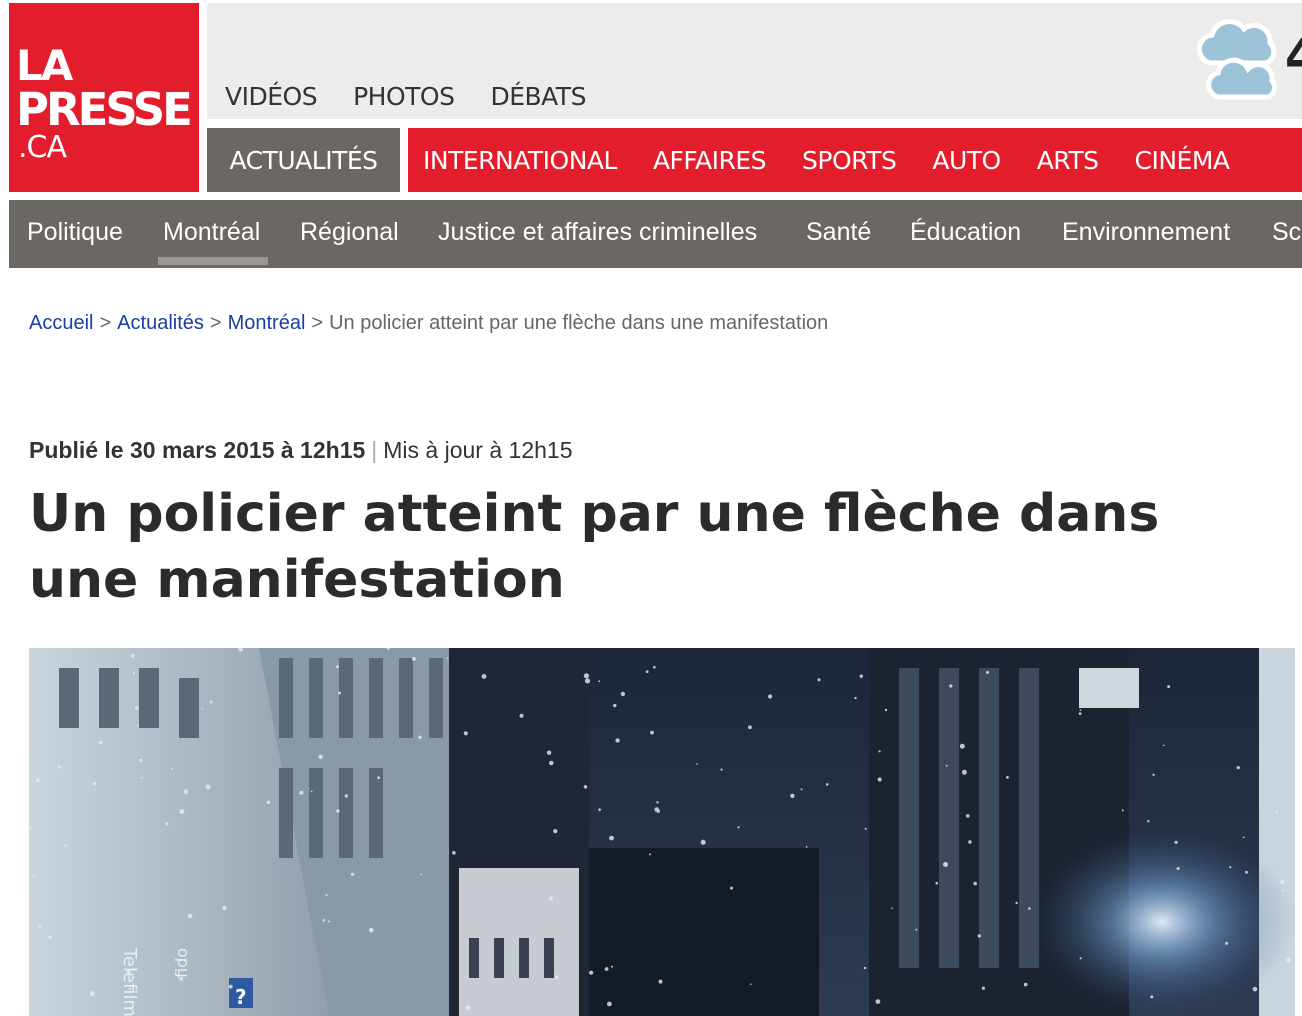 Image resolution: width=1302 pixels, height=1016 pixels. Describe the element at coordinates (75, 232) in the screenshot. I see `subnav-item-politique: Politique` at that location.